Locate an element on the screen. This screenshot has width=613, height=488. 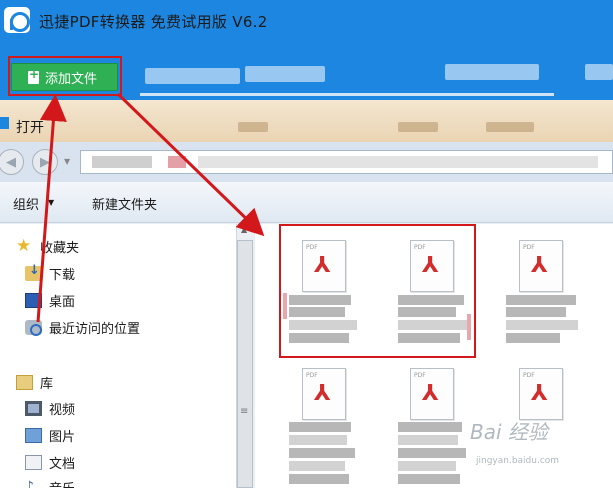
nav-item-videos: 视频 is located at coordinates (50, 408).